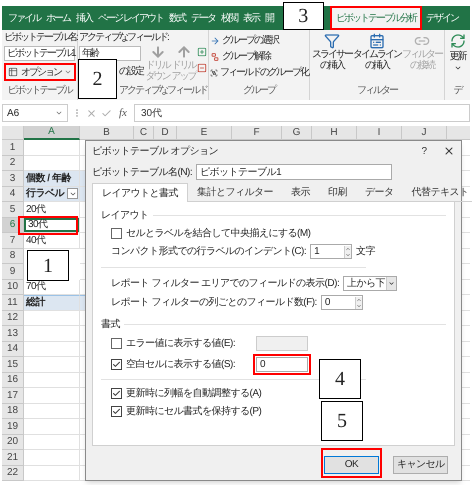  Describe the element at coordinates (51, 303) in the screenshot. I see `table-cell: 総計` at that location.